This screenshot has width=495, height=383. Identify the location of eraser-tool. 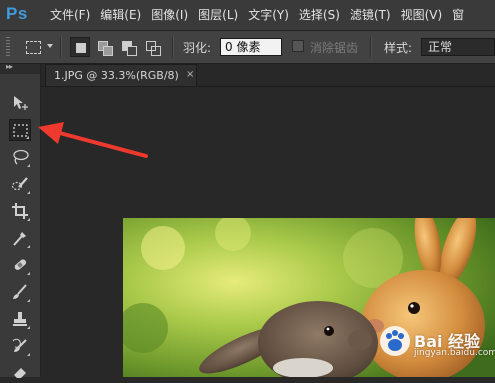
(20, 372).